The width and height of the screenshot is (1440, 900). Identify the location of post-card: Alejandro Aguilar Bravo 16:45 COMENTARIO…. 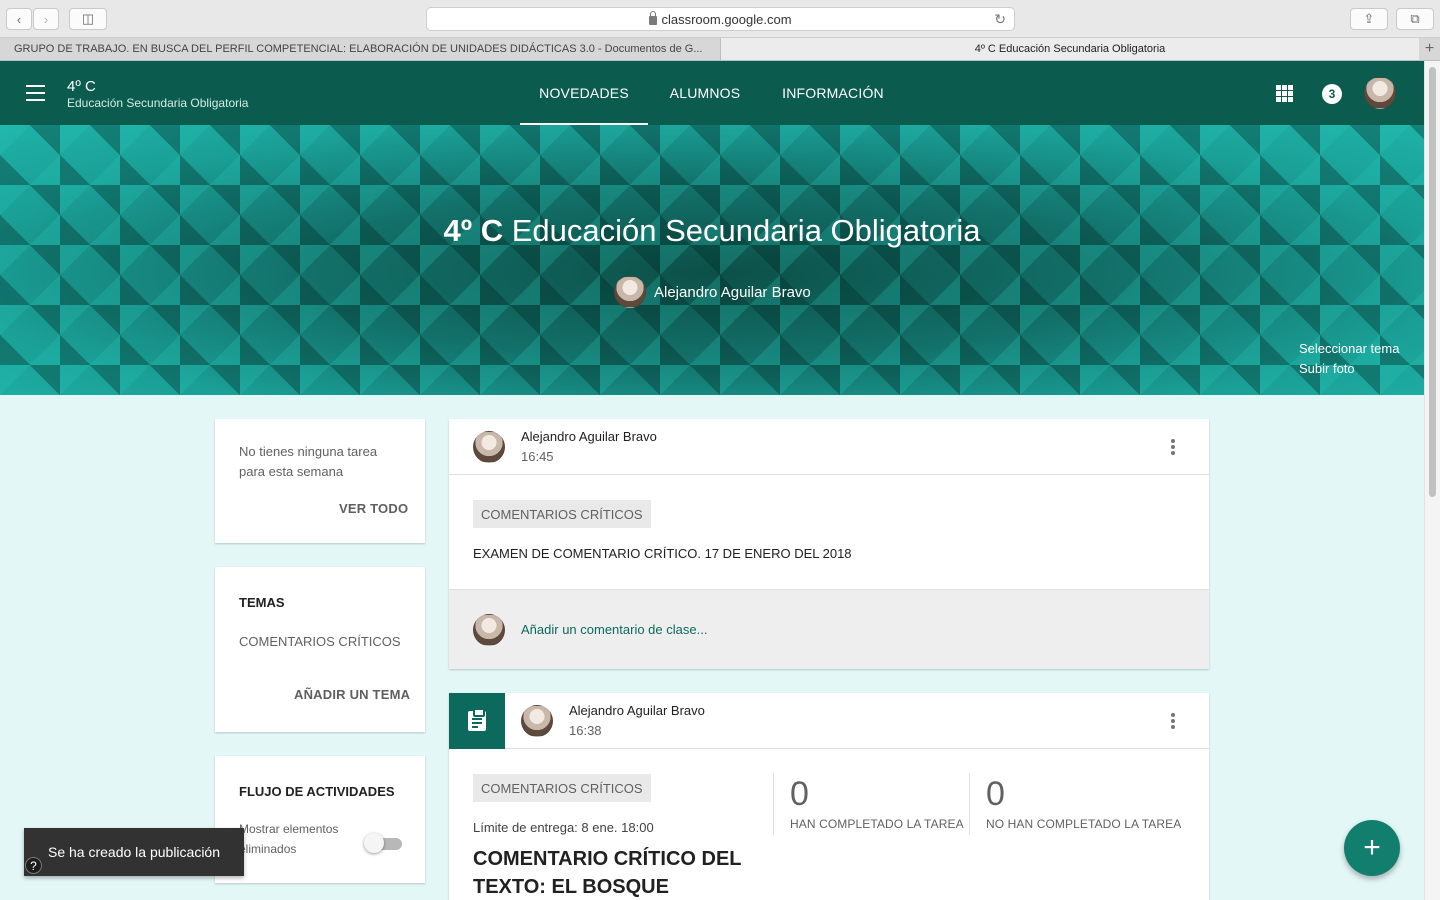
(829, 544).